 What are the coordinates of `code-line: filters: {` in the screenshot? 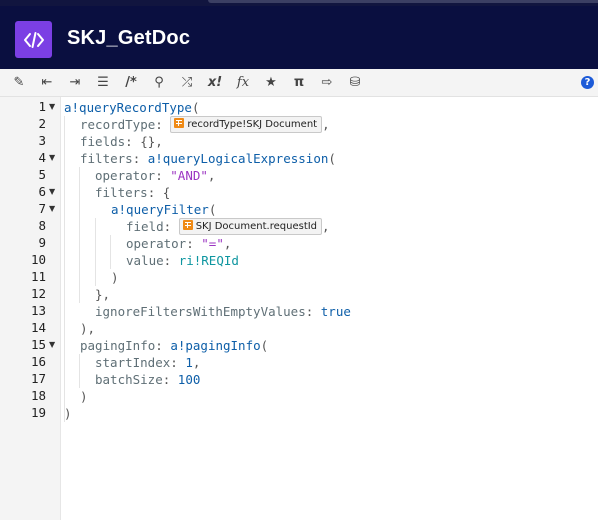 It's located at (133, 192).